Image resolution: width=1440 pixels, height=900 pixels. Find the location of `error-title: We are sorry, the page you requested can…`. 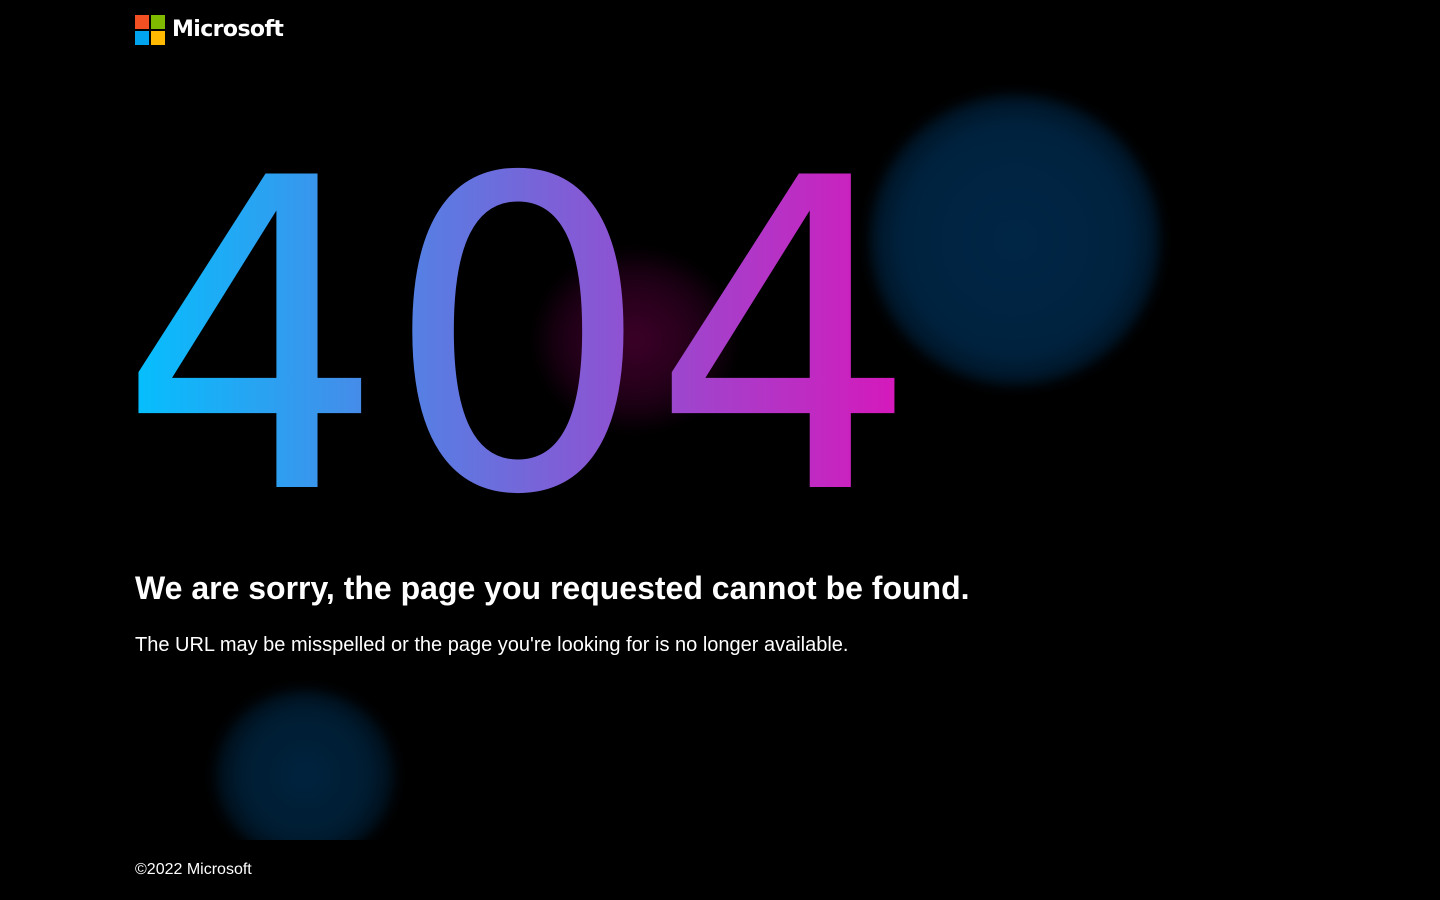

error-title: We are sorry, the page you requested can… is located at coordinates (552, 588).